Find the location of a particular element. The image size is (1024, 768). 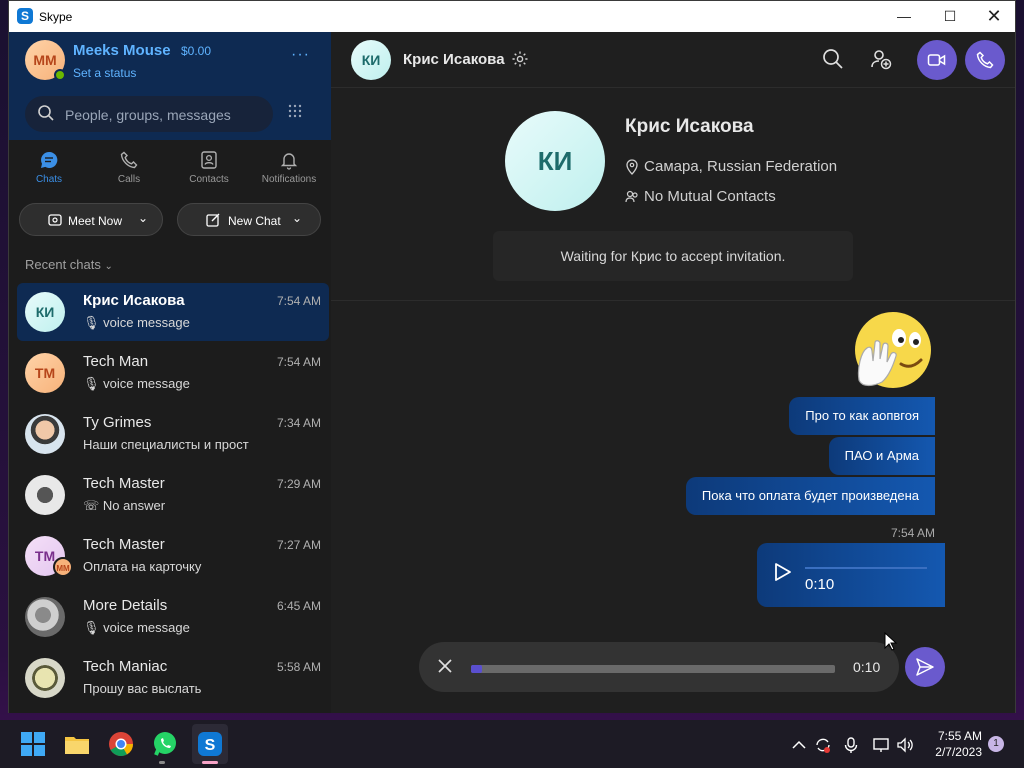

contacts-icon is located at coordinates (209, 160).